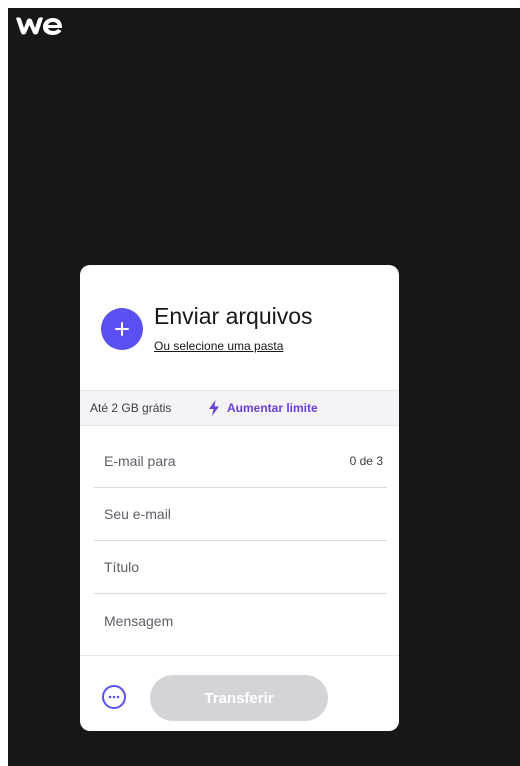  What do you see at coordinates (214, 461) in the screenshot?
I see `email-to-input` at bounding box center [214, 461].